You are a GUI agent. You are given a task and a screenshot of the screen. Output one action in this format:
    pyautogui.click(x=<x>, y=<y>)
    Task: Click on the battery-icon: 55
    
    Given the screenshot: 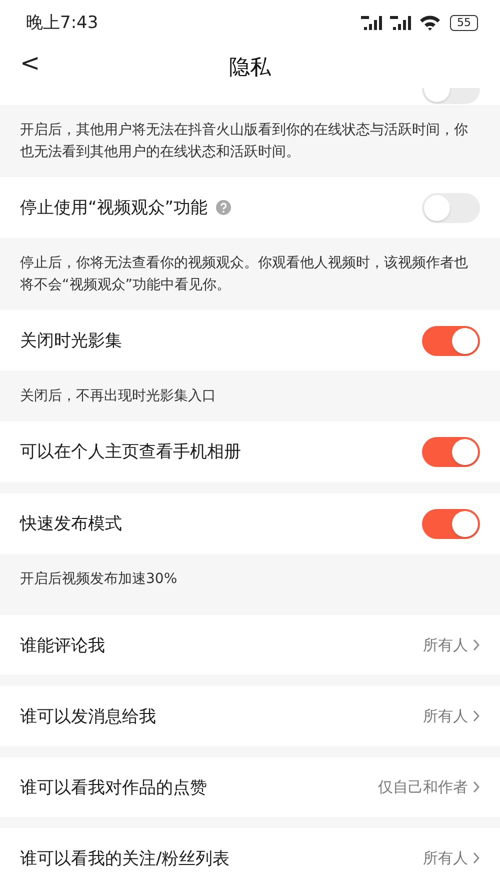 What is the action you would take?
    pyautogui.click(x=464, y=22)
    